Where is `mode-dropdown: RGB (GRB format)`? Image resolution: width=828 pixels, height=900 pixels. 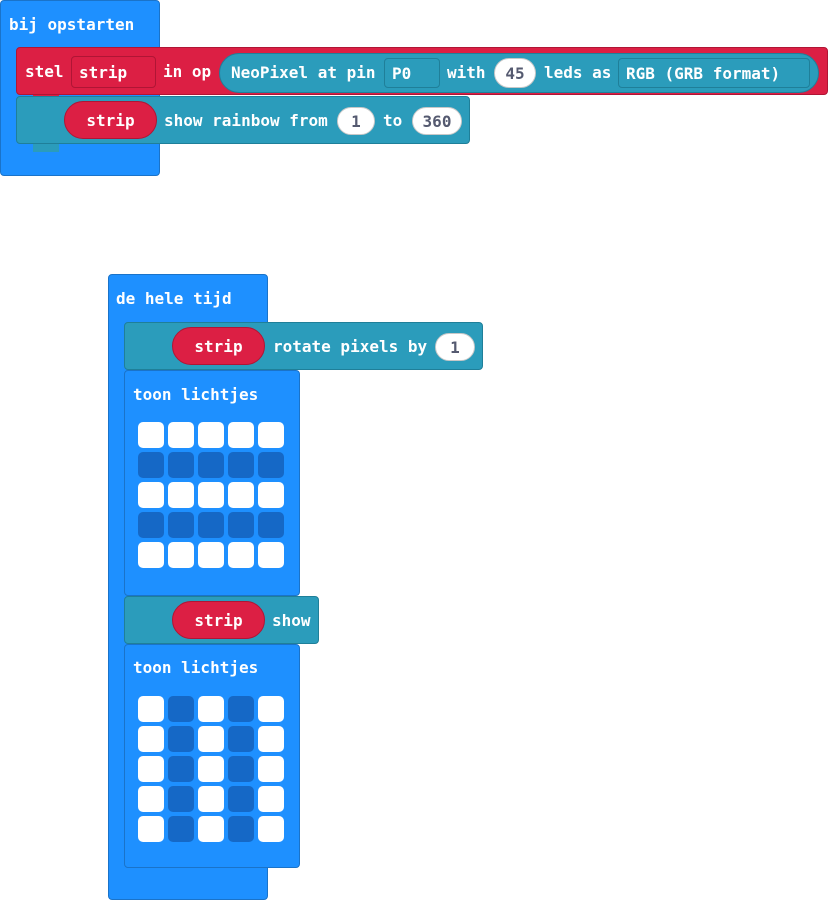
mode-dropdown: RGB (GRB format) is located at coordinates (714, 73).